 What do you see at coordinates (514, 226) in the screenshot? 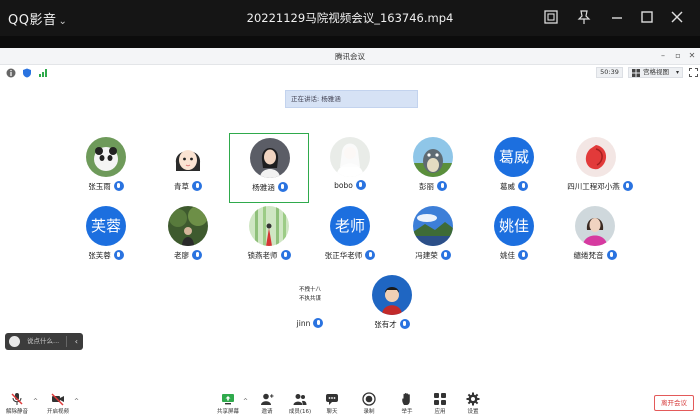
I see `avatar-initials: 姚佳` at bounding box center [514, 226].